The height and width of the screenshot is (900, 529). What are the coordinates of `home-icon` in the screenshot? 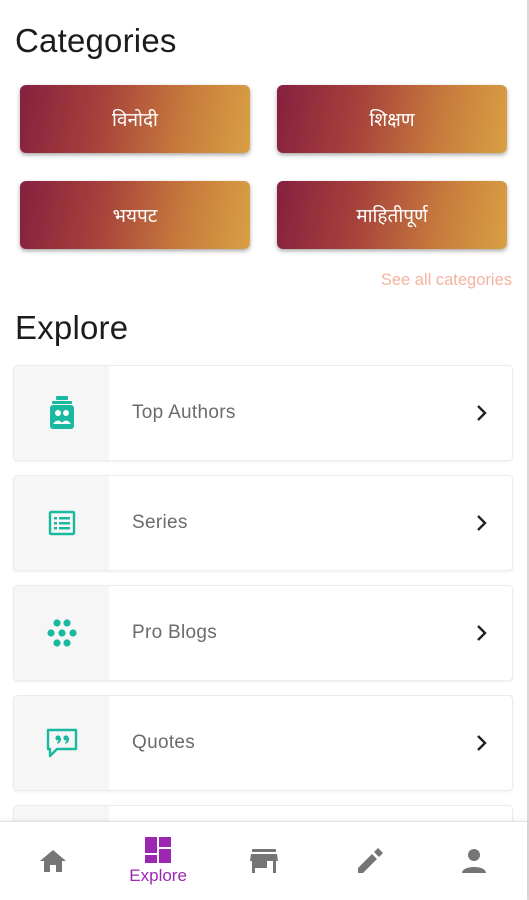 It's located at (52, 861).